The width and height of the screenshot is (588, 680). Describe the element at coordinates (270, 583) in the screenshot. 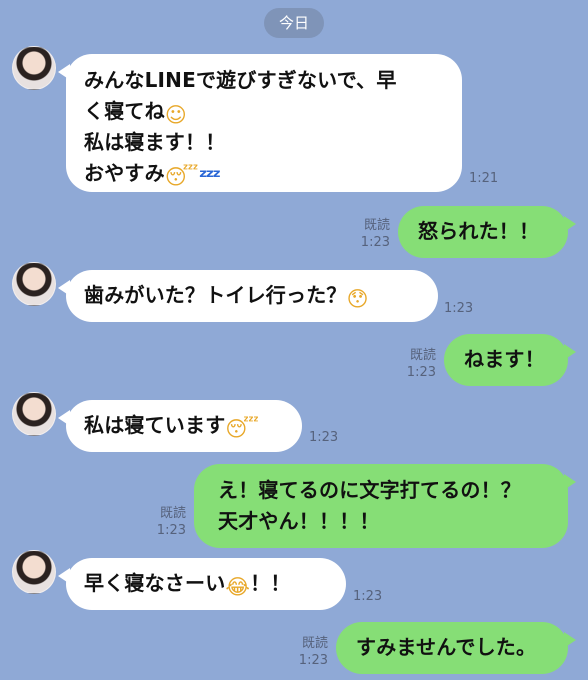

I see `message-text: ！！` at that location.